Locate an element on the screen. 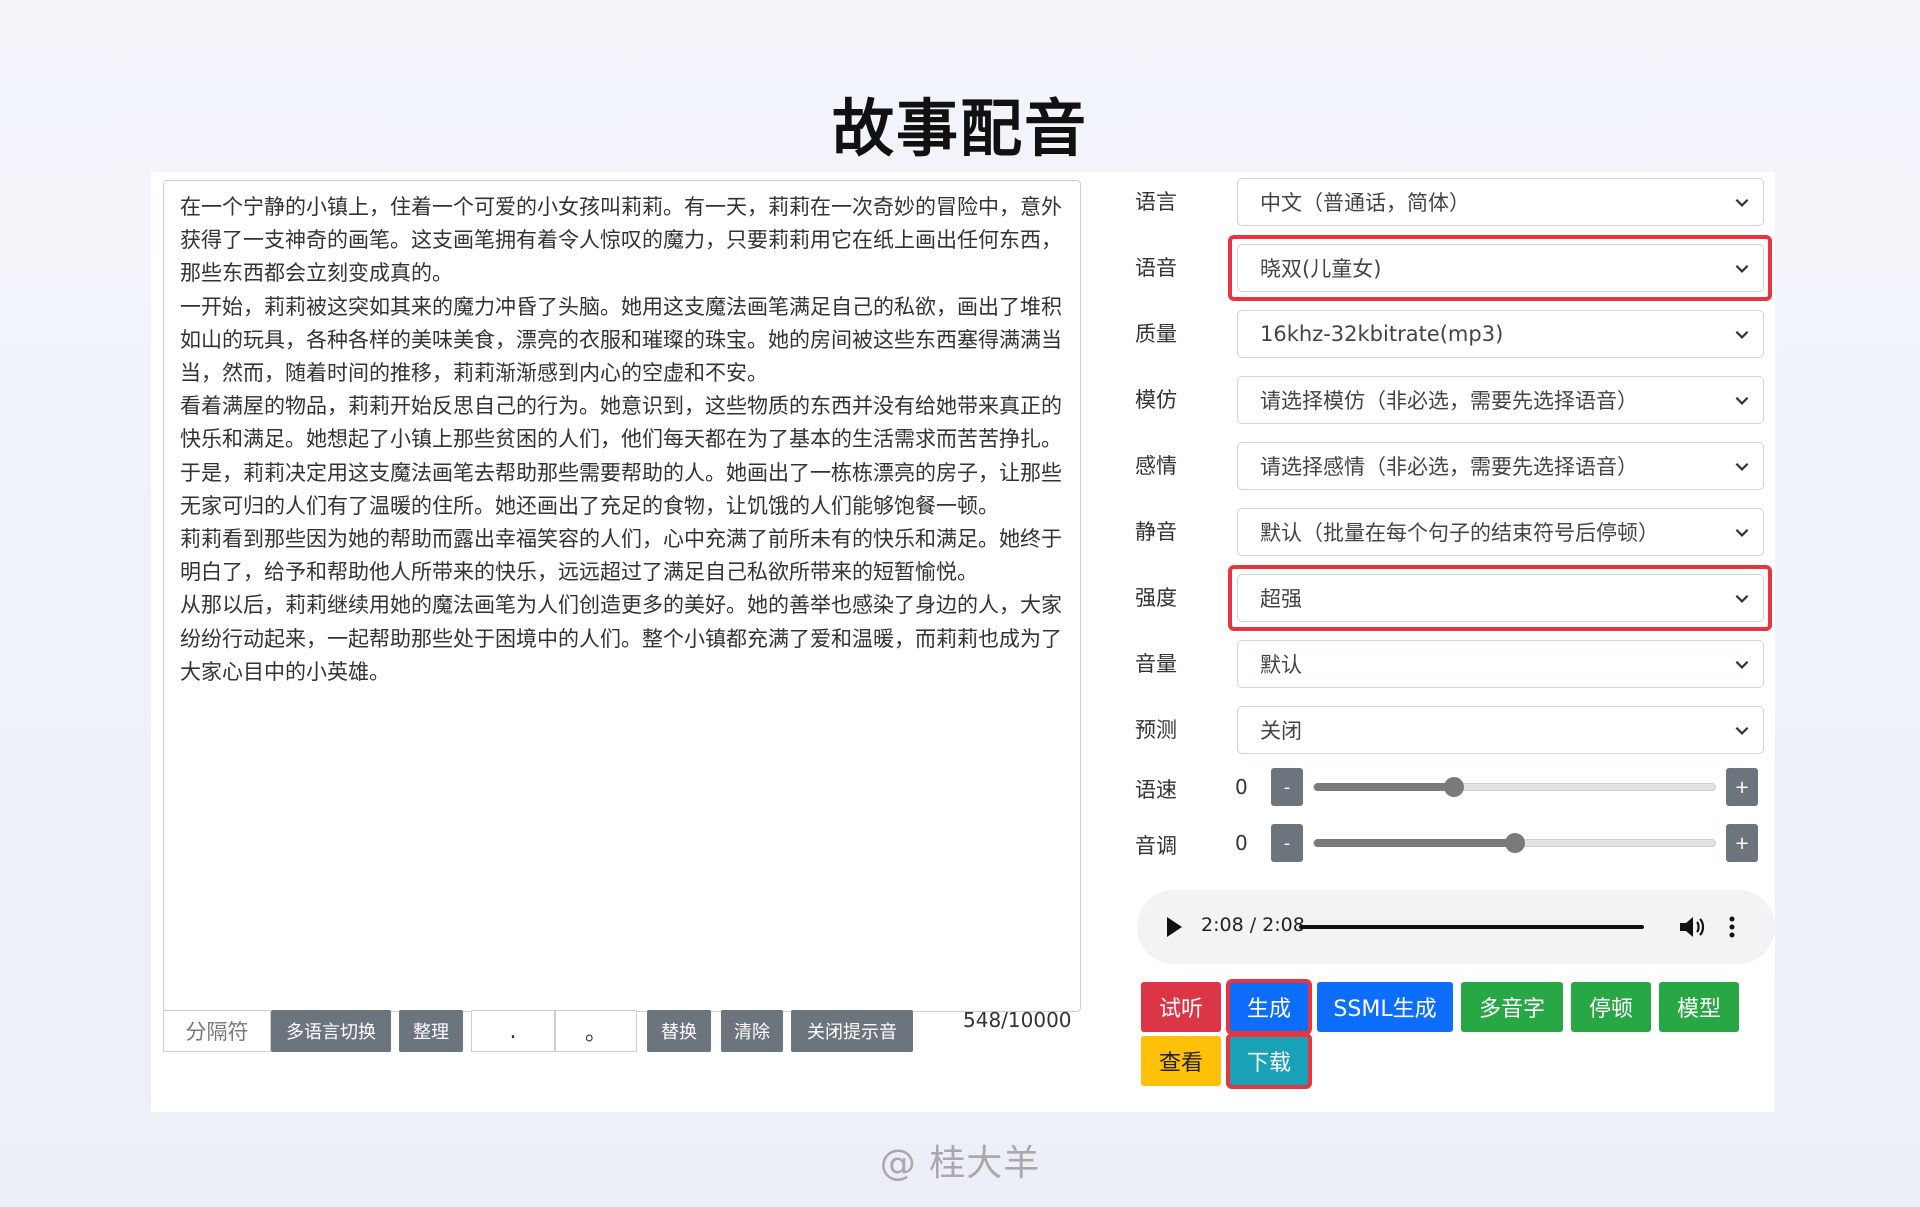 The image size is (1920, 1207). separator-select: 分隔符 is located at coordinates (217, 1031).